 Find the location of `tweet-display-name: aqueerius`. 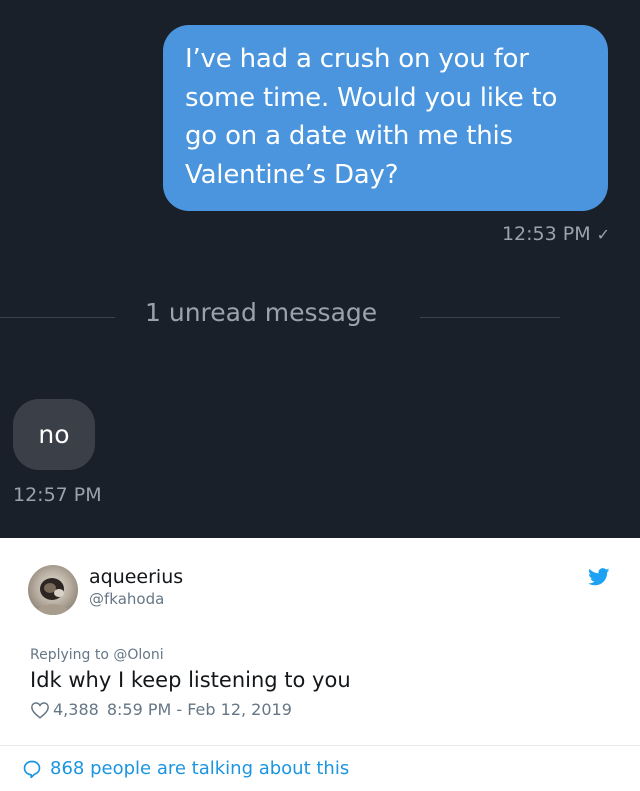

tweet-display-name: aqueerius is located at coordinates (136, 577).